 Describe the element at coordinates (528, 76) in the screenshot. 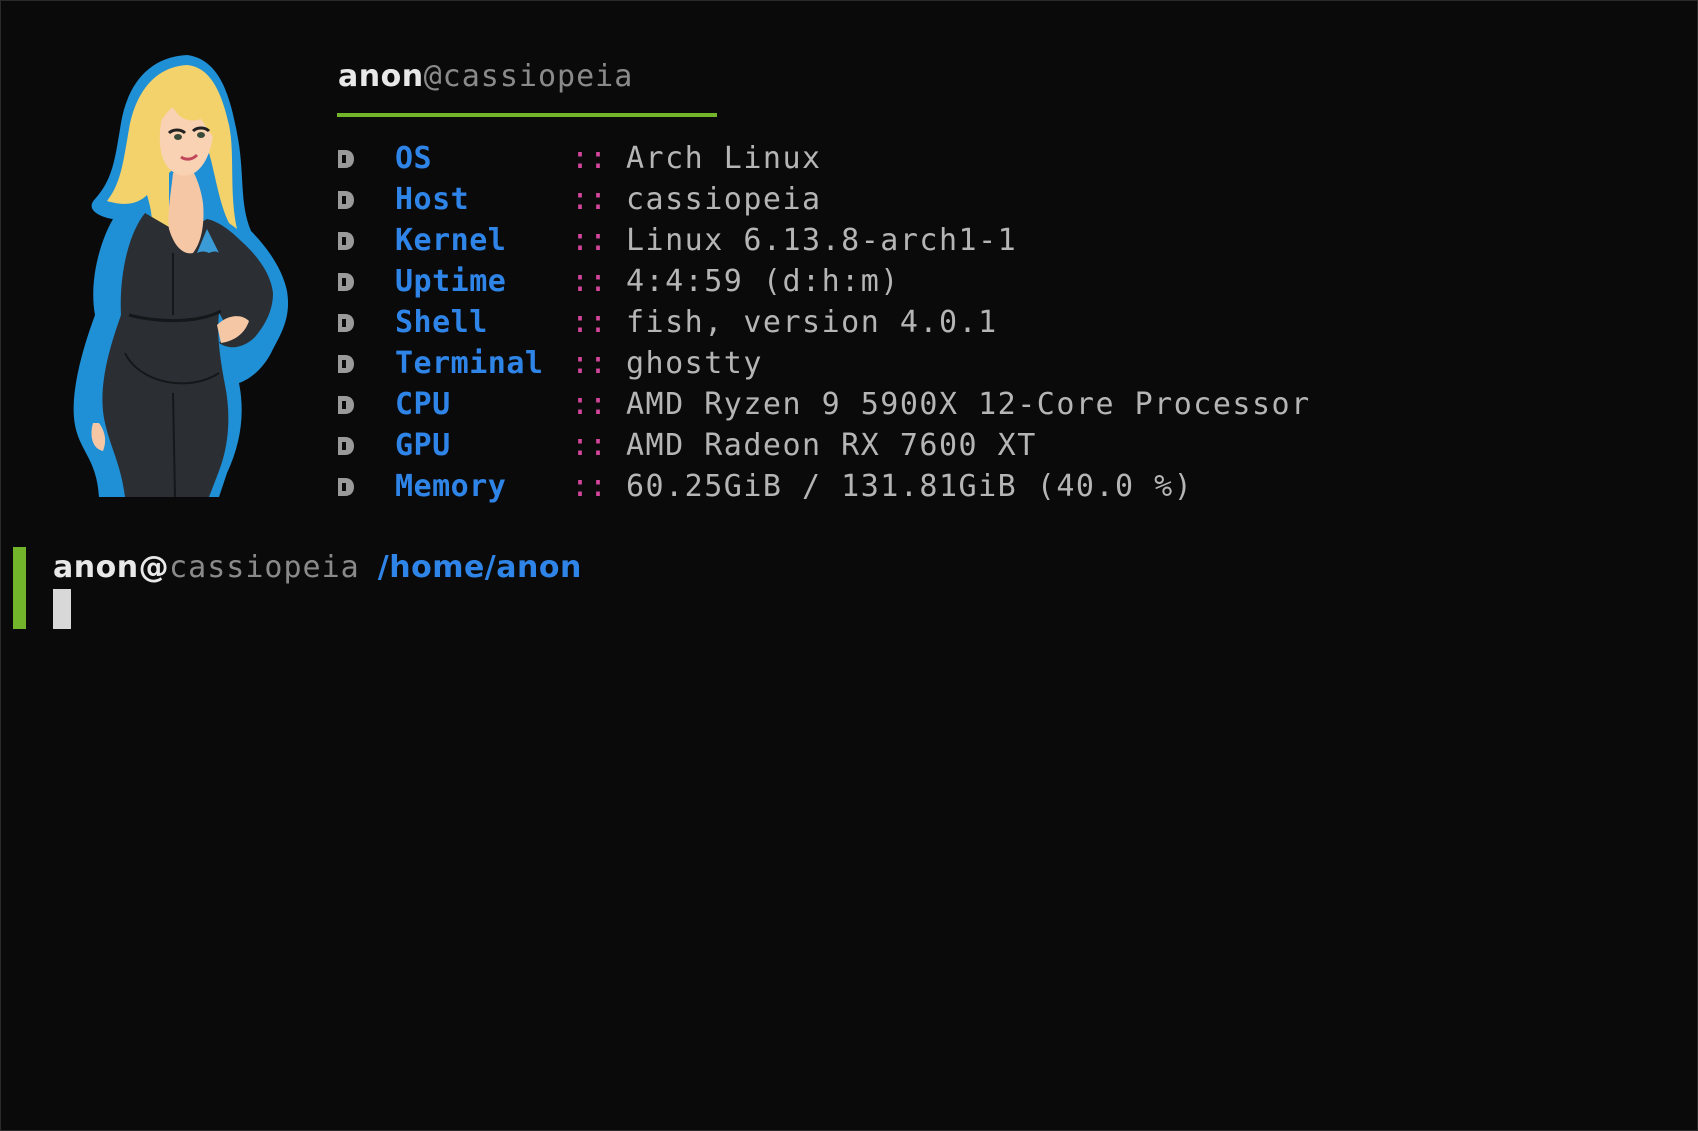

I see `header-host: @cassiopeia` at that location.